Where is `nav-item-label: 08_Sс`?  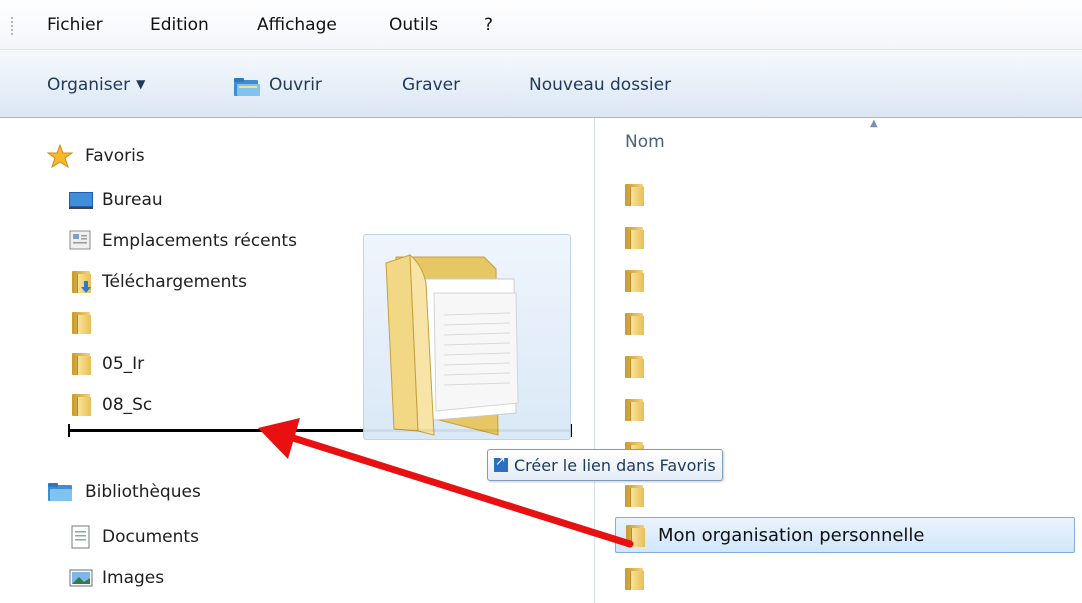 nav-item-label: 08_Sс is located at coordinates (127, 405).